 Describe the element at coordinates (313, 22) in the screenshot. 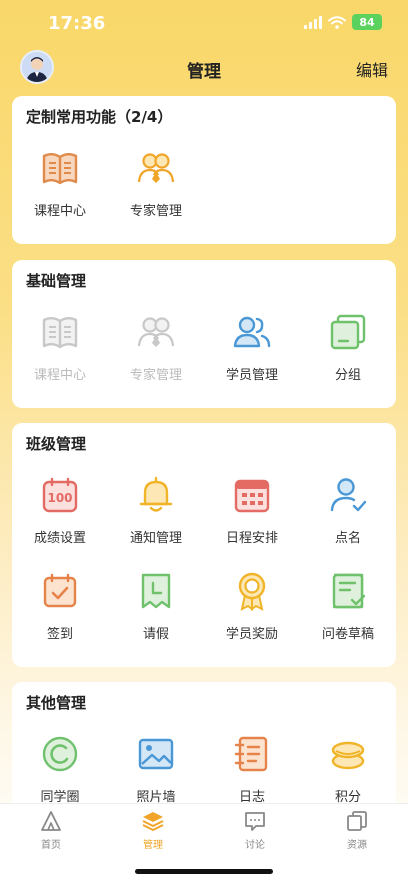

I see `signal-icon` at that location.